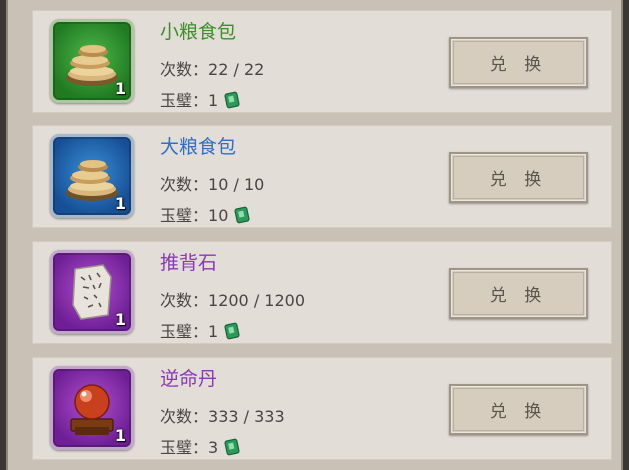 The width and height of the screenshot is (629, 470). What do you see at coordinates (200, 446) in the screenshot?
I see `exchange-cost: 玉璧：3` at bounding box center [200, 446].